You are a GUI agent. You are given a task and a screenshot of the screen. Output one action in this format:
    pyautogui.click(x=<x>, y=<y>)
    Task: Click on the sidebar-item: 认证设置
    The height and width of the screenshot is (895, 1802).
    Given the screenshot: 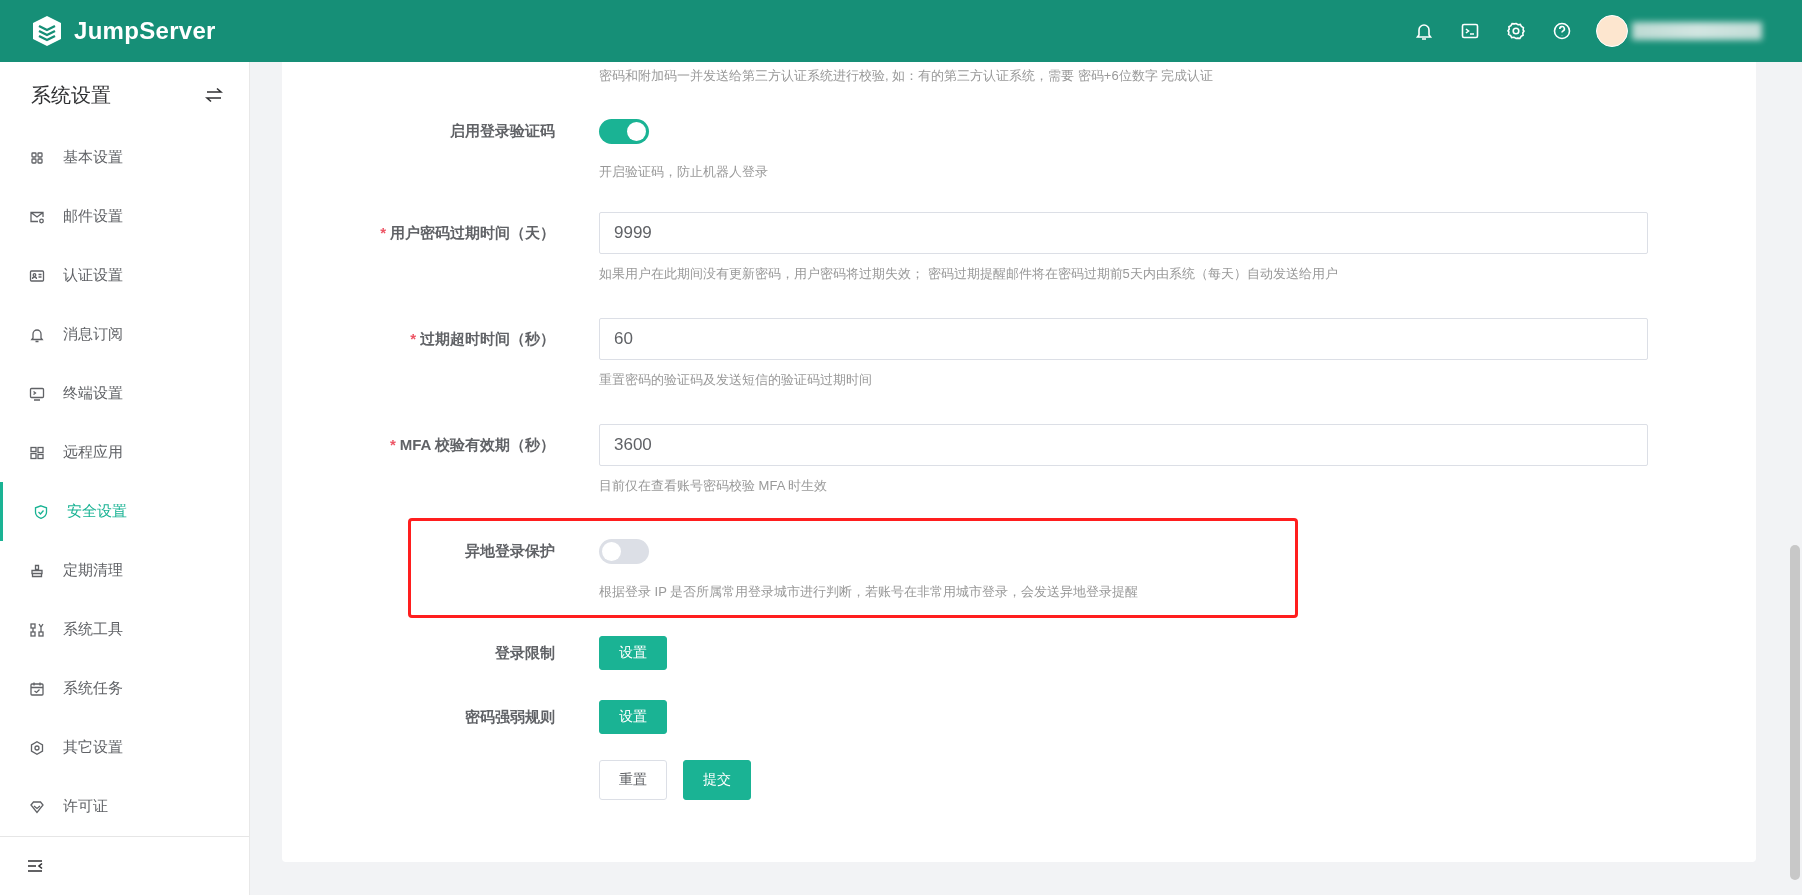 What is the action you would take?
    pyautogui.click(x=124, y=275)
    